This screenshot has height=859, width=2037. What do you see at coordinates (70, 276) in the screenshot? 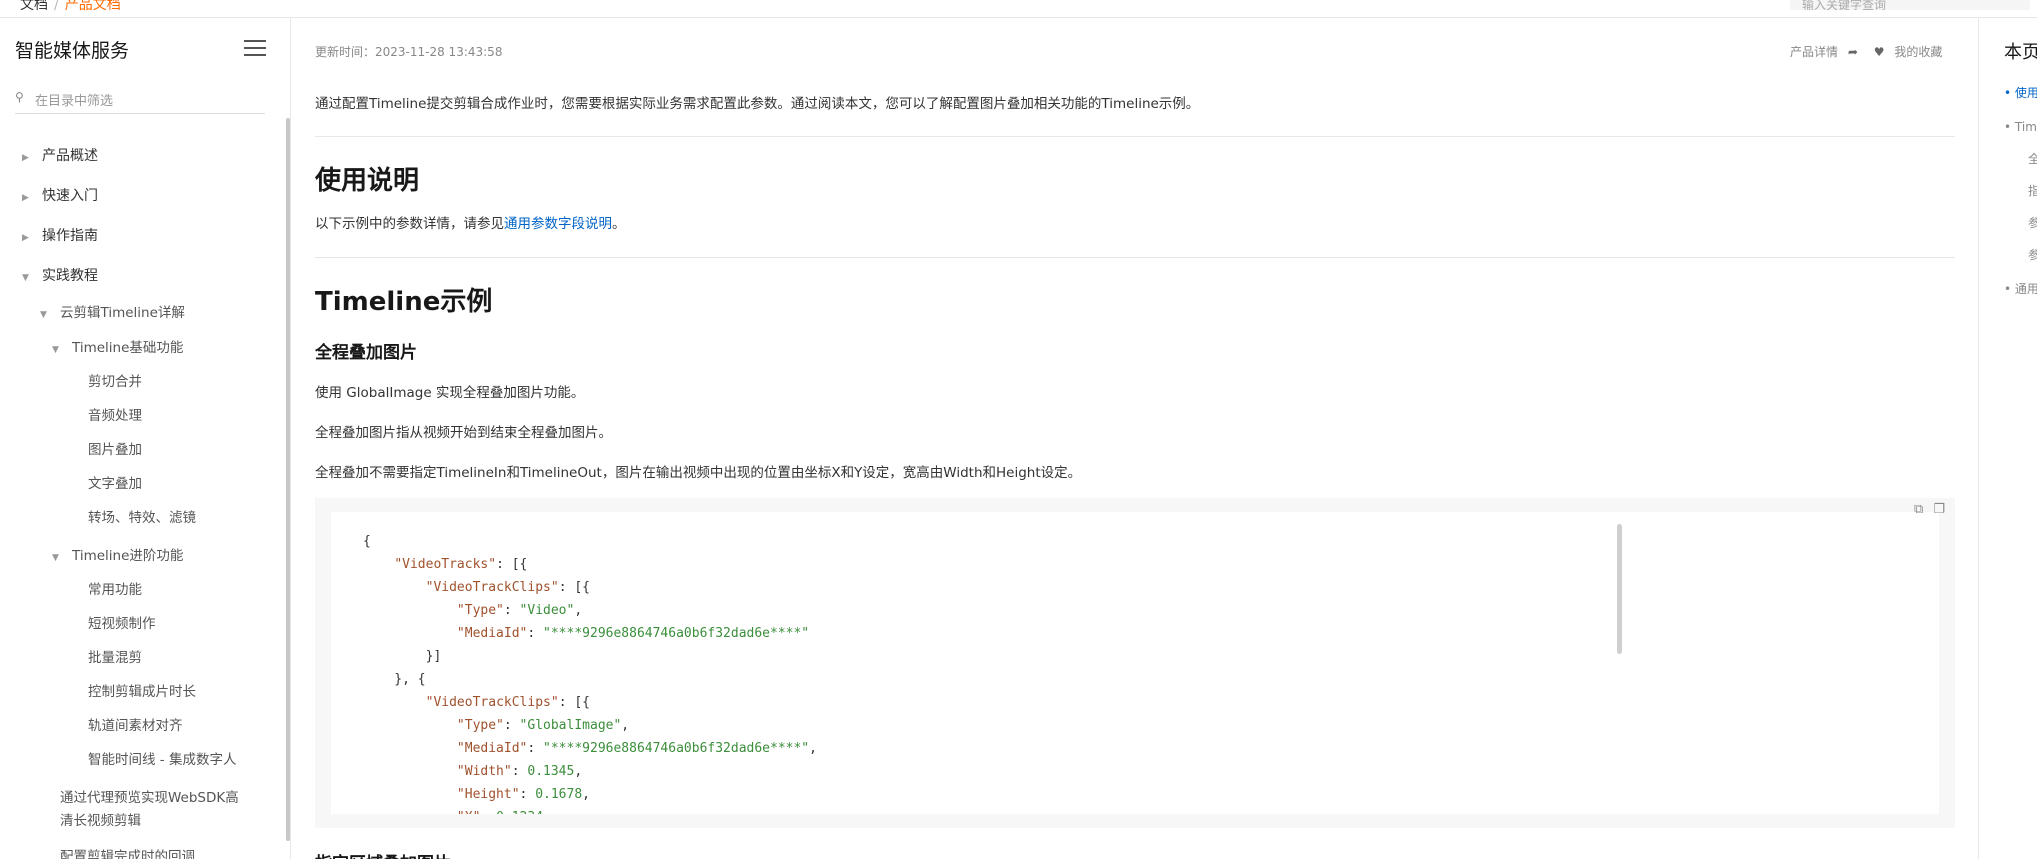
I see `sidebar-item-label: 实践教程` at bounding box center [70, 276].